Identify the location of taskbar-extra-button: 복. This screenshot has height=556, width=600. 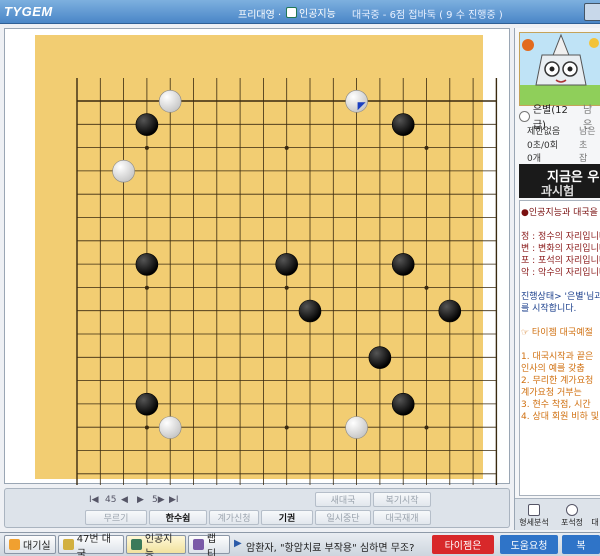
(581, 544).